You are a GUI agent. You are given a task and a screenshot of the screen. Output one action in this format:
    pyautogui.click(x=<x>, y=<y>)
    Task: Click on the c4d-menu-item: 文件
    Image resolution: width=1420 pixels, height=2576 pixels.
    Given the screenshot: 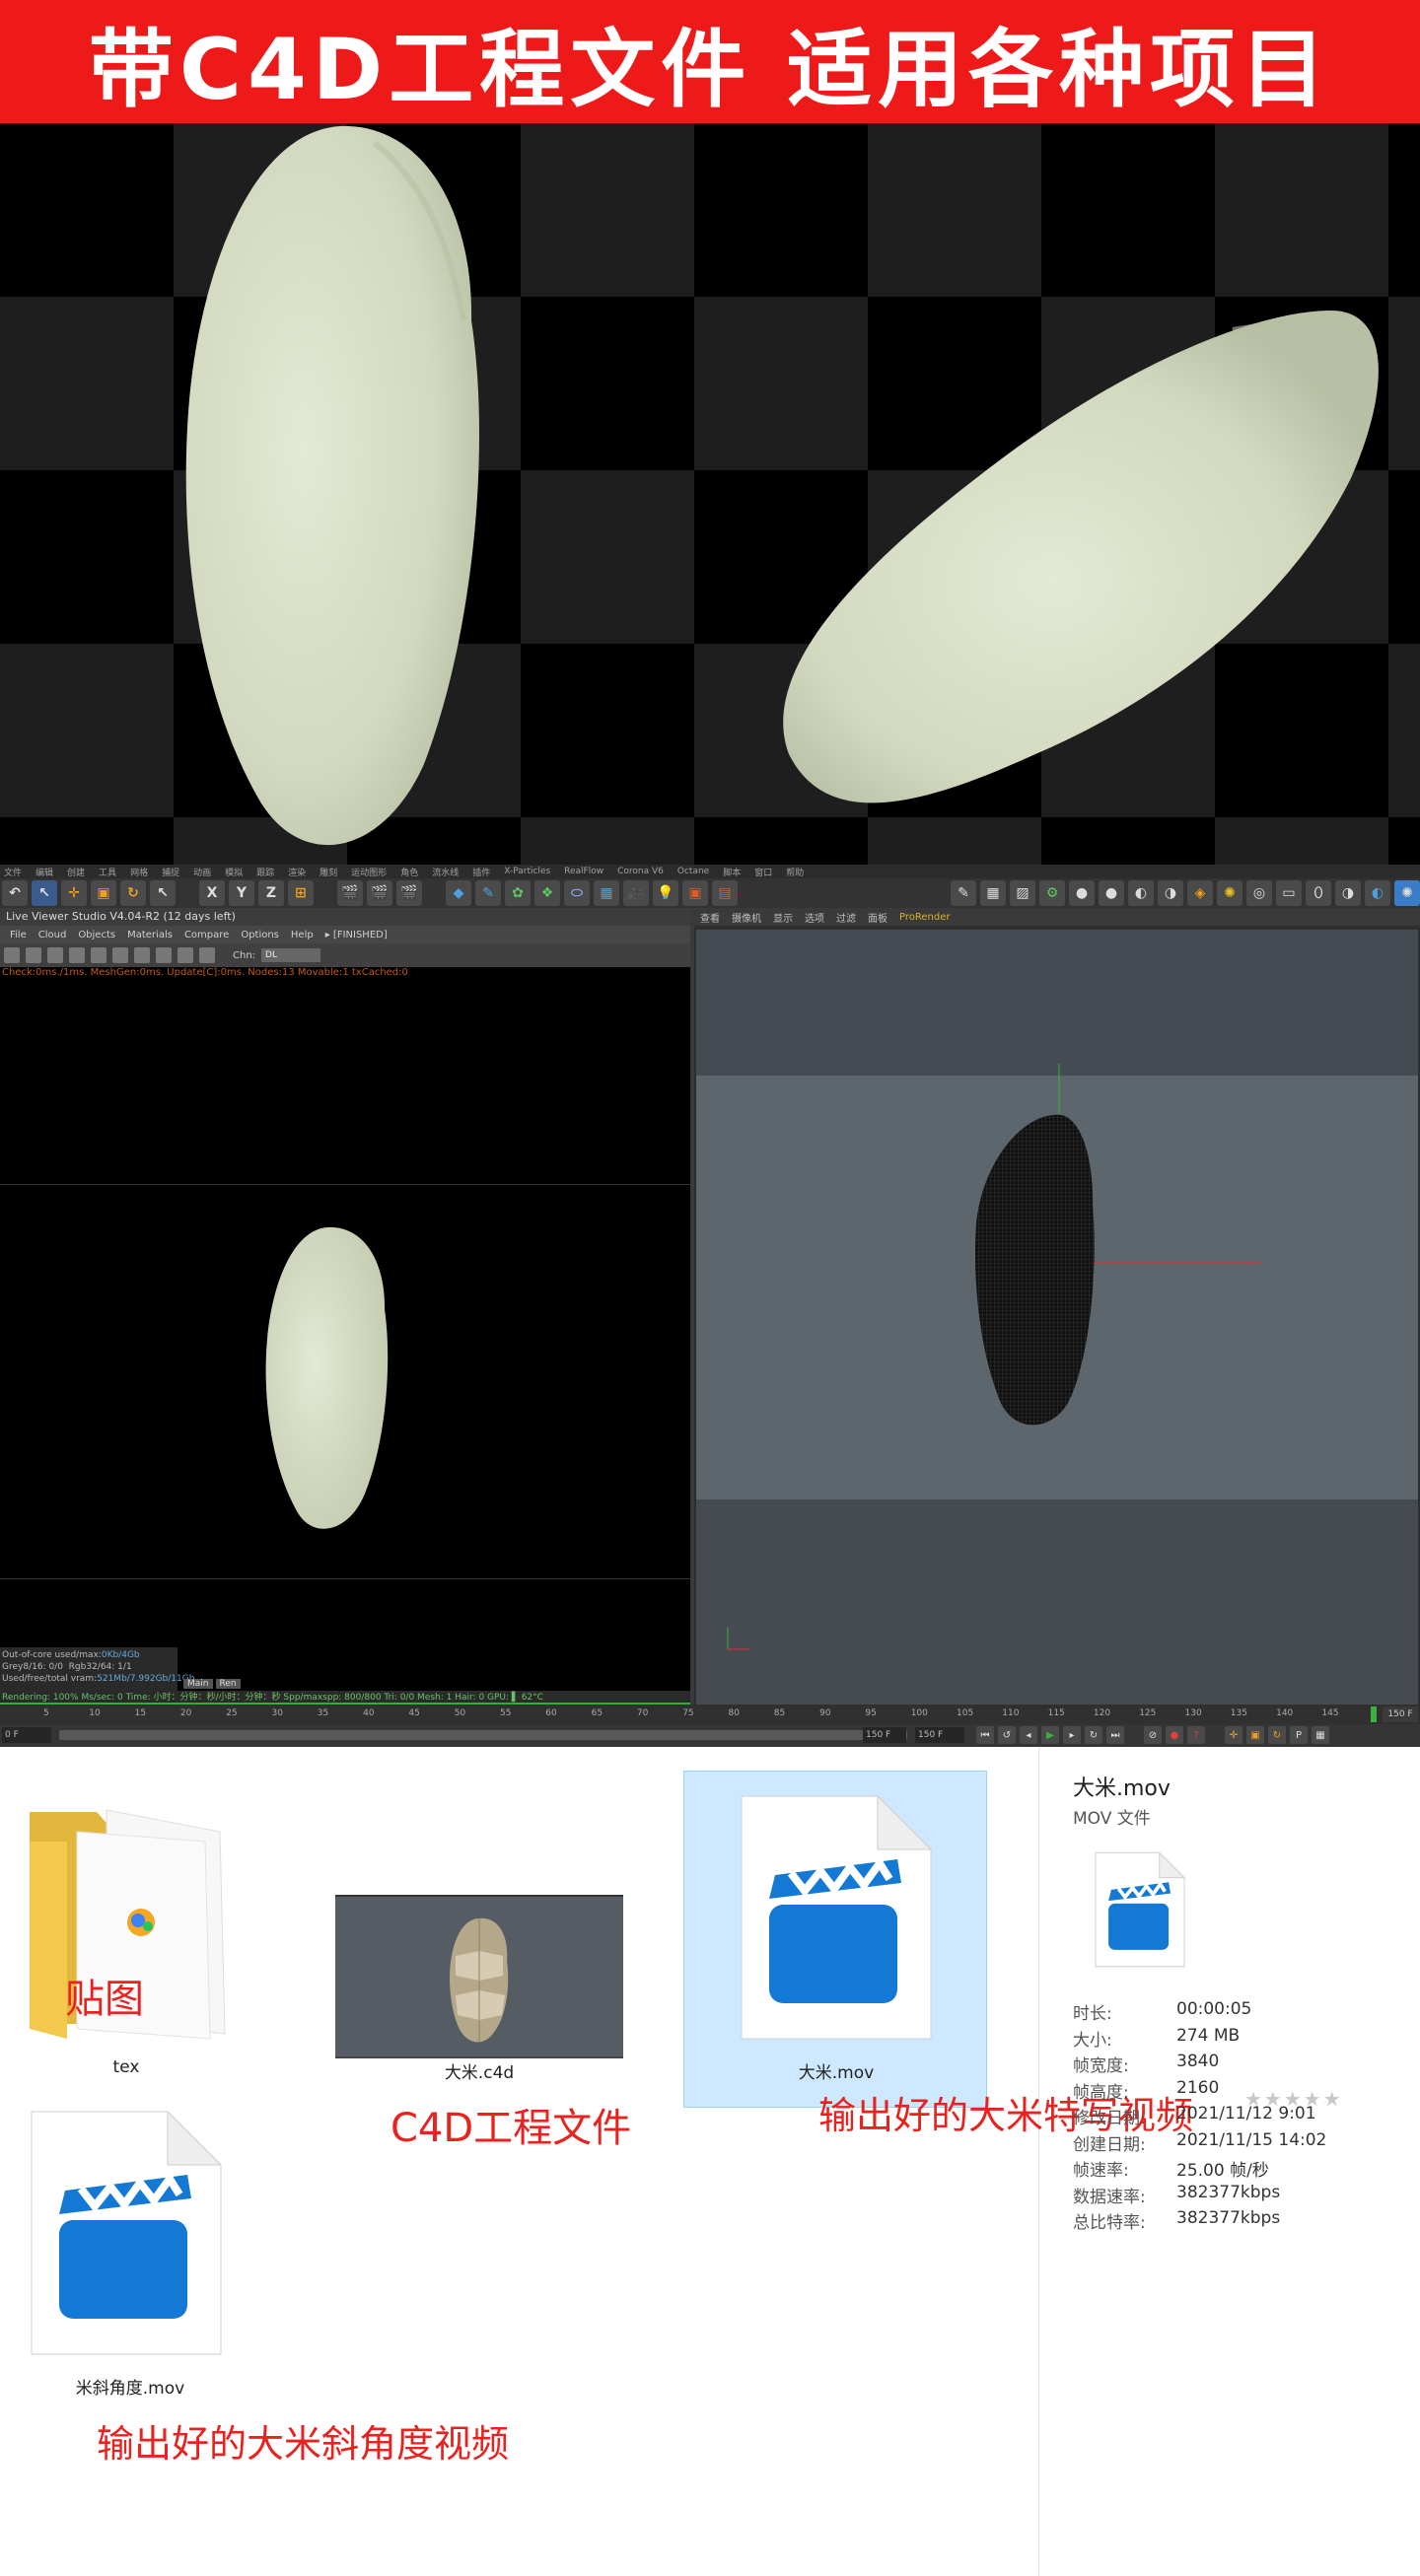 What is the action you would take?
    pyautogui.click(x=13, y=872)
    